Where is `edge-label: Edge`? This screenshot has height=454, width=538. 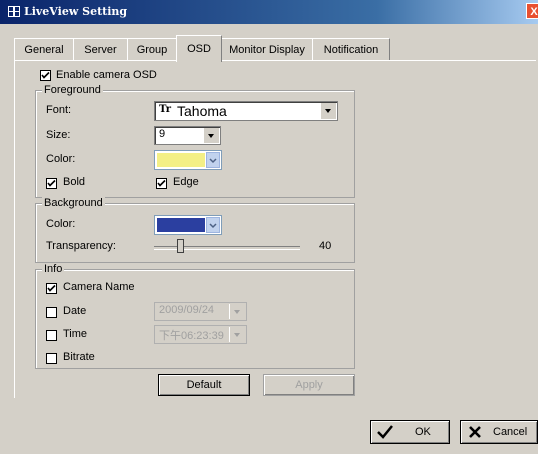 edge-label: Edge is located at coordinates (186, 182).